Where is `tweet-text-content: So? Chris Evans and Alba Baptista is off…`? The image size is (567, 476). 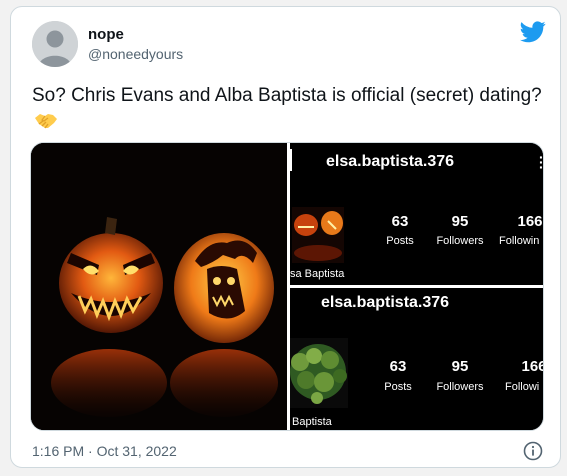 tweet-text-content: So? Chris Evans and Alba Baptista is off… is located at coordinates (287, 95).